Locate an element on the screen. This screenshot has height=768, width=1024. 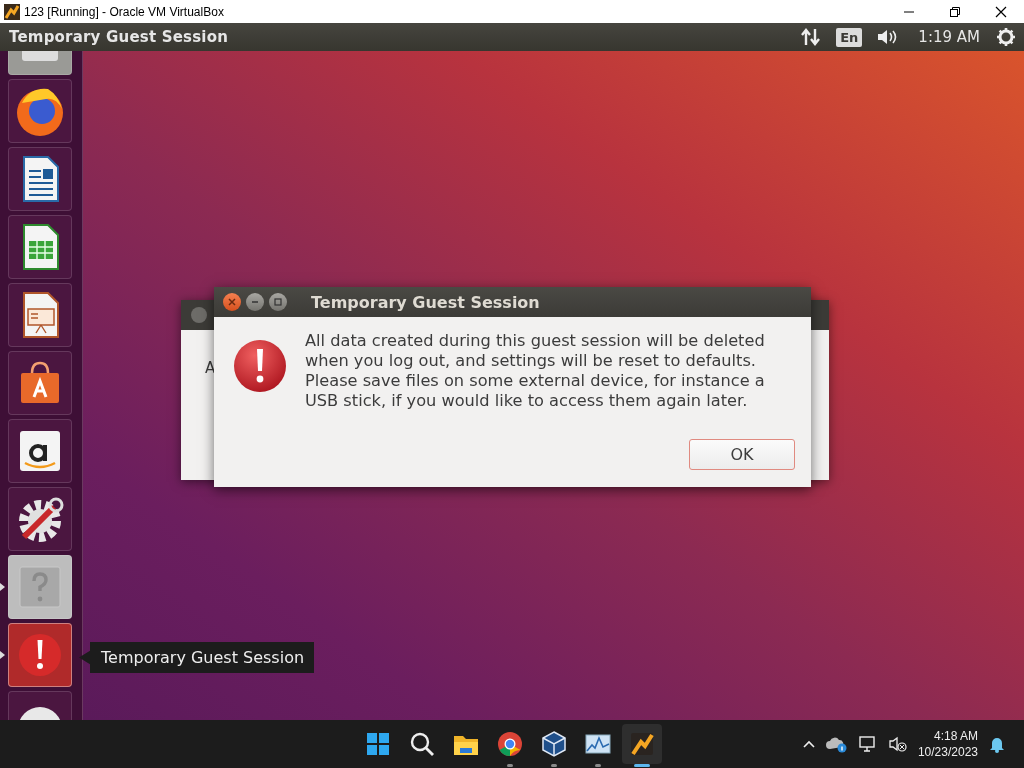
maximize-button is located at coordinates (278, 302).